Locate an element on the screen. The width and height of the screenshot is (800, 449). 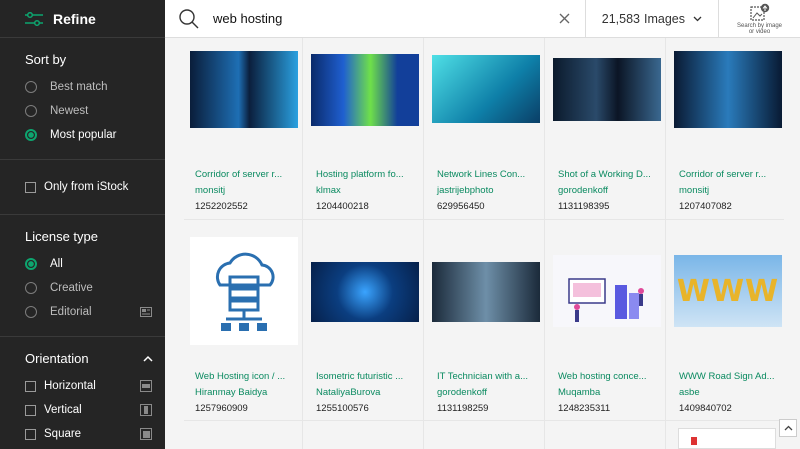
result-author: klmax is located at coordinates (360, 191).